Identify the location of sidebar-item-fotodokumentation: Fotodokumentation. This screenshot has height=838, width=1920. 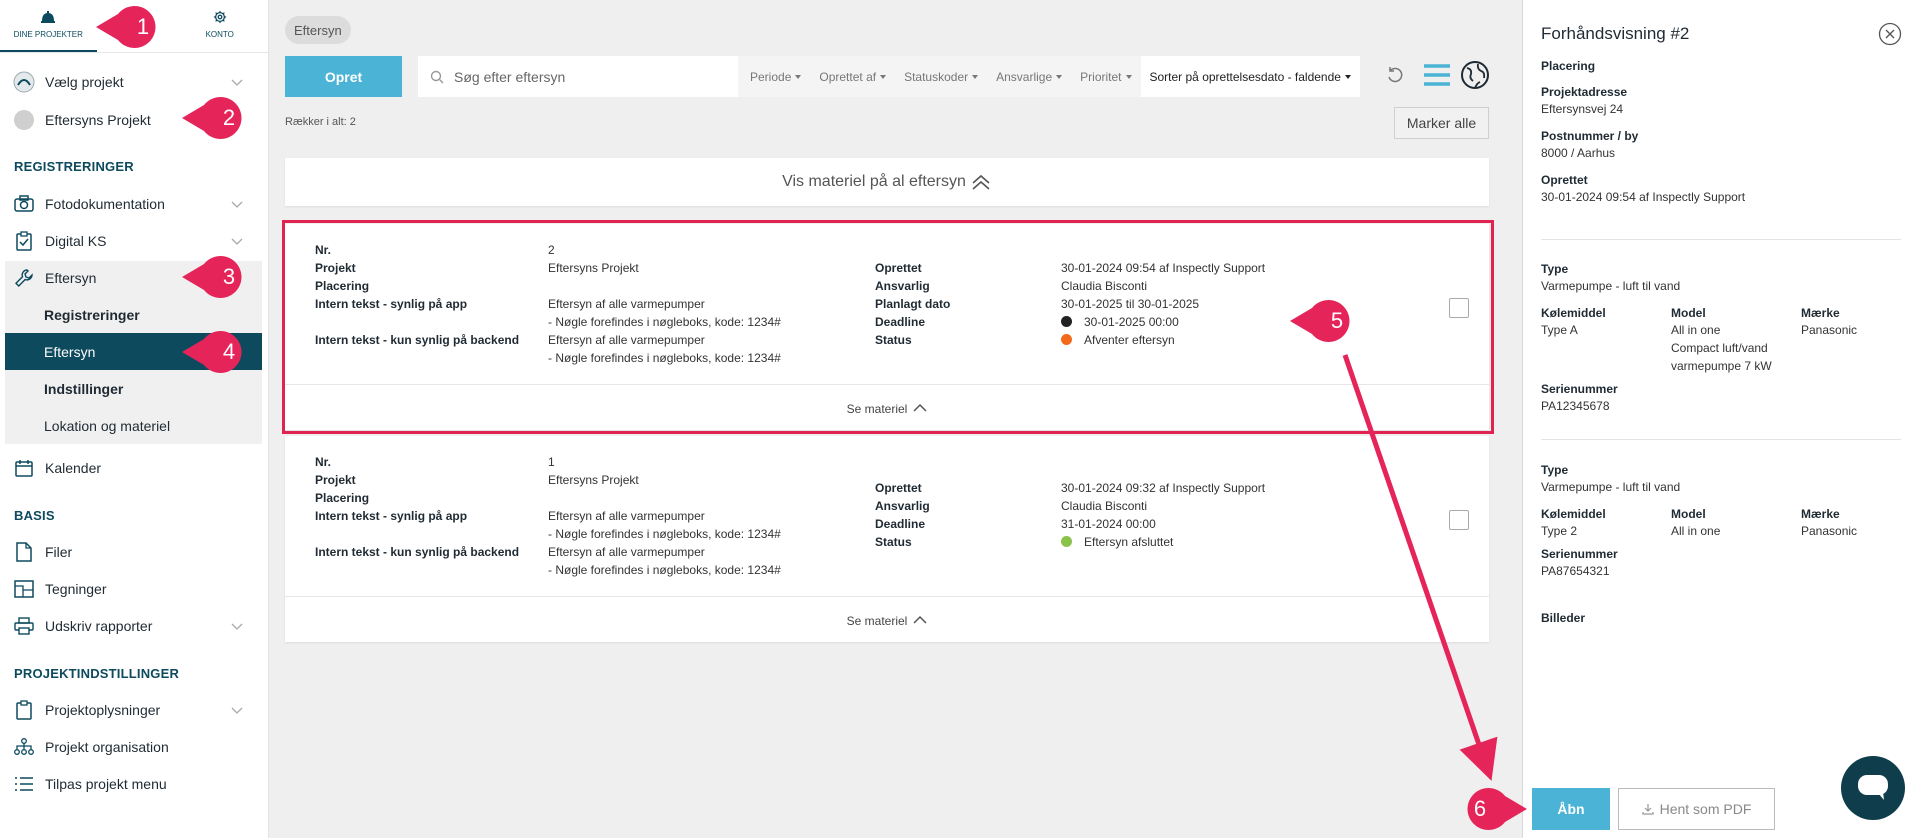
(132, 204).